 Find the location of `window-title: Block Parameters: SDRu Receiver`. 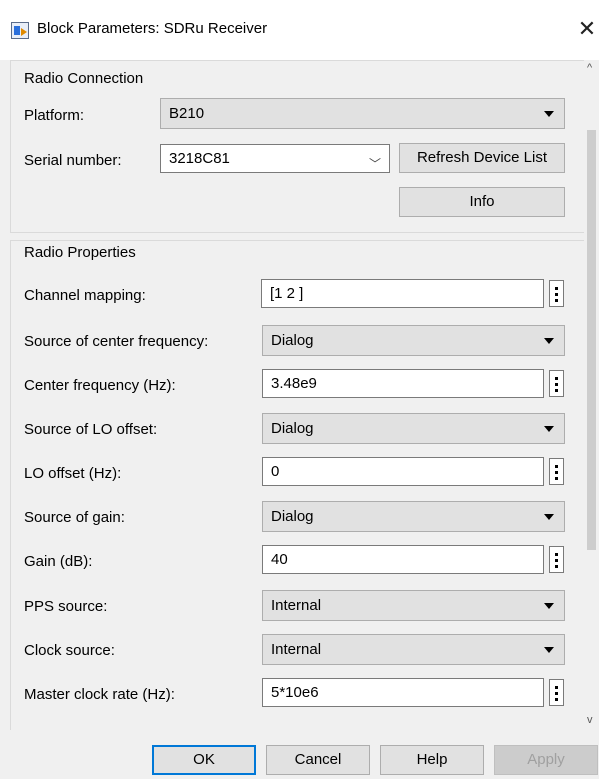

window-title: Block Parameters: SDRu Receiver is located at coordinates (152, 28).